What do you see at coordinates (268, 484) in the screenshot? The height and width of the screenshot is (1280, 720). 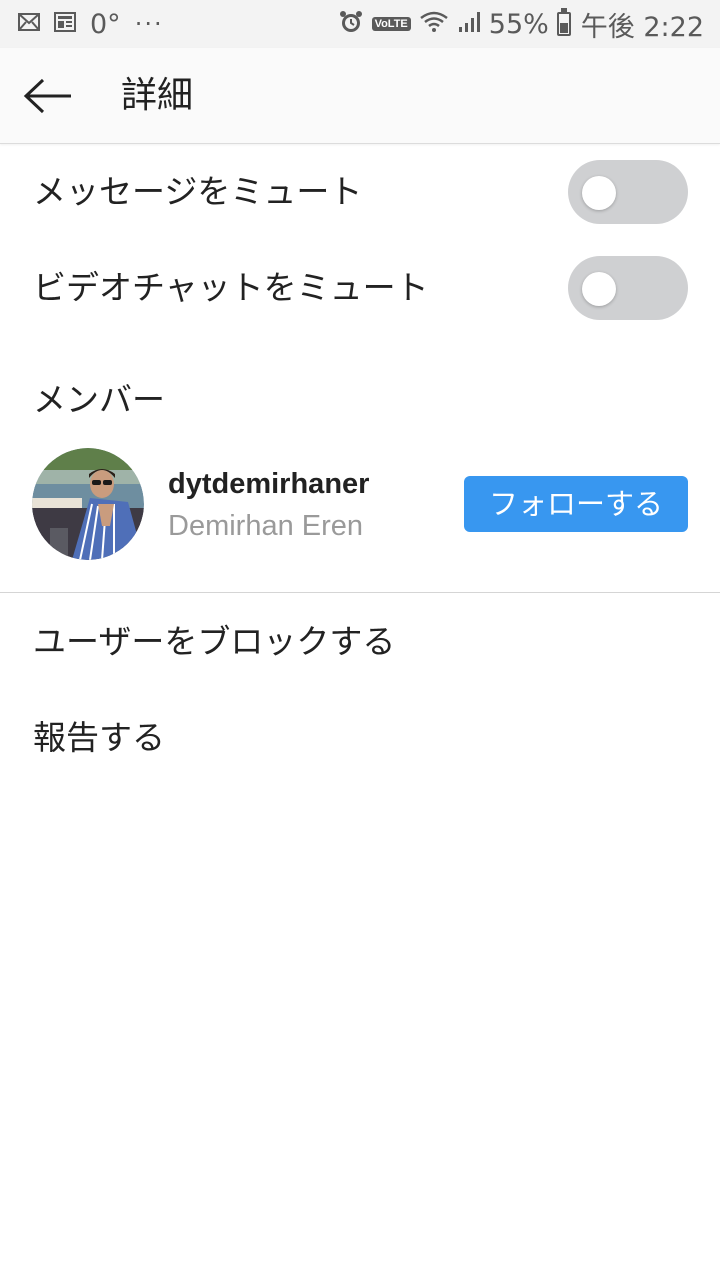 I see `member-username: dytdemirhaner` at bounding box center [268, 484].